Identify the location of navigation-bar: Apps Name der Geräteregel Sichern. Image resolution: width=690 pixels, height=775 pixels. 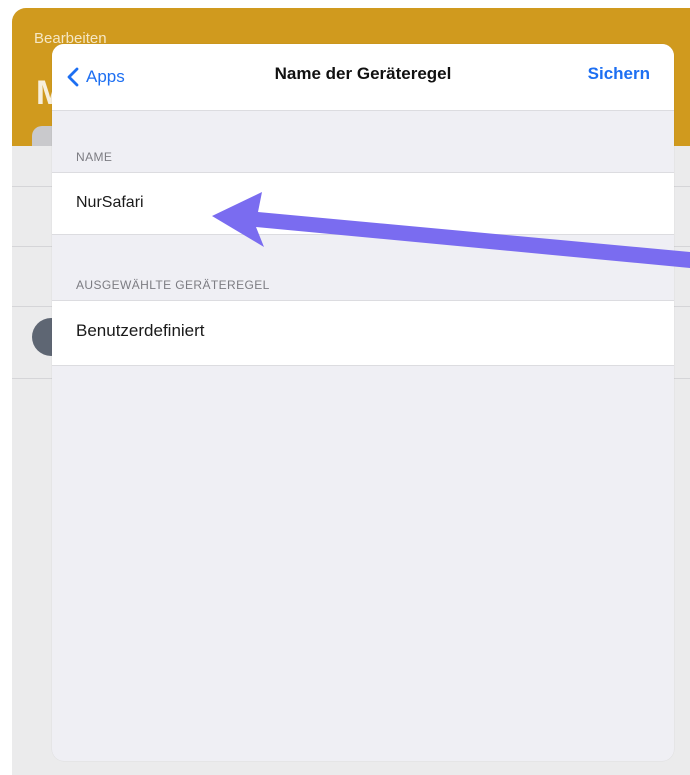
(363, 77).